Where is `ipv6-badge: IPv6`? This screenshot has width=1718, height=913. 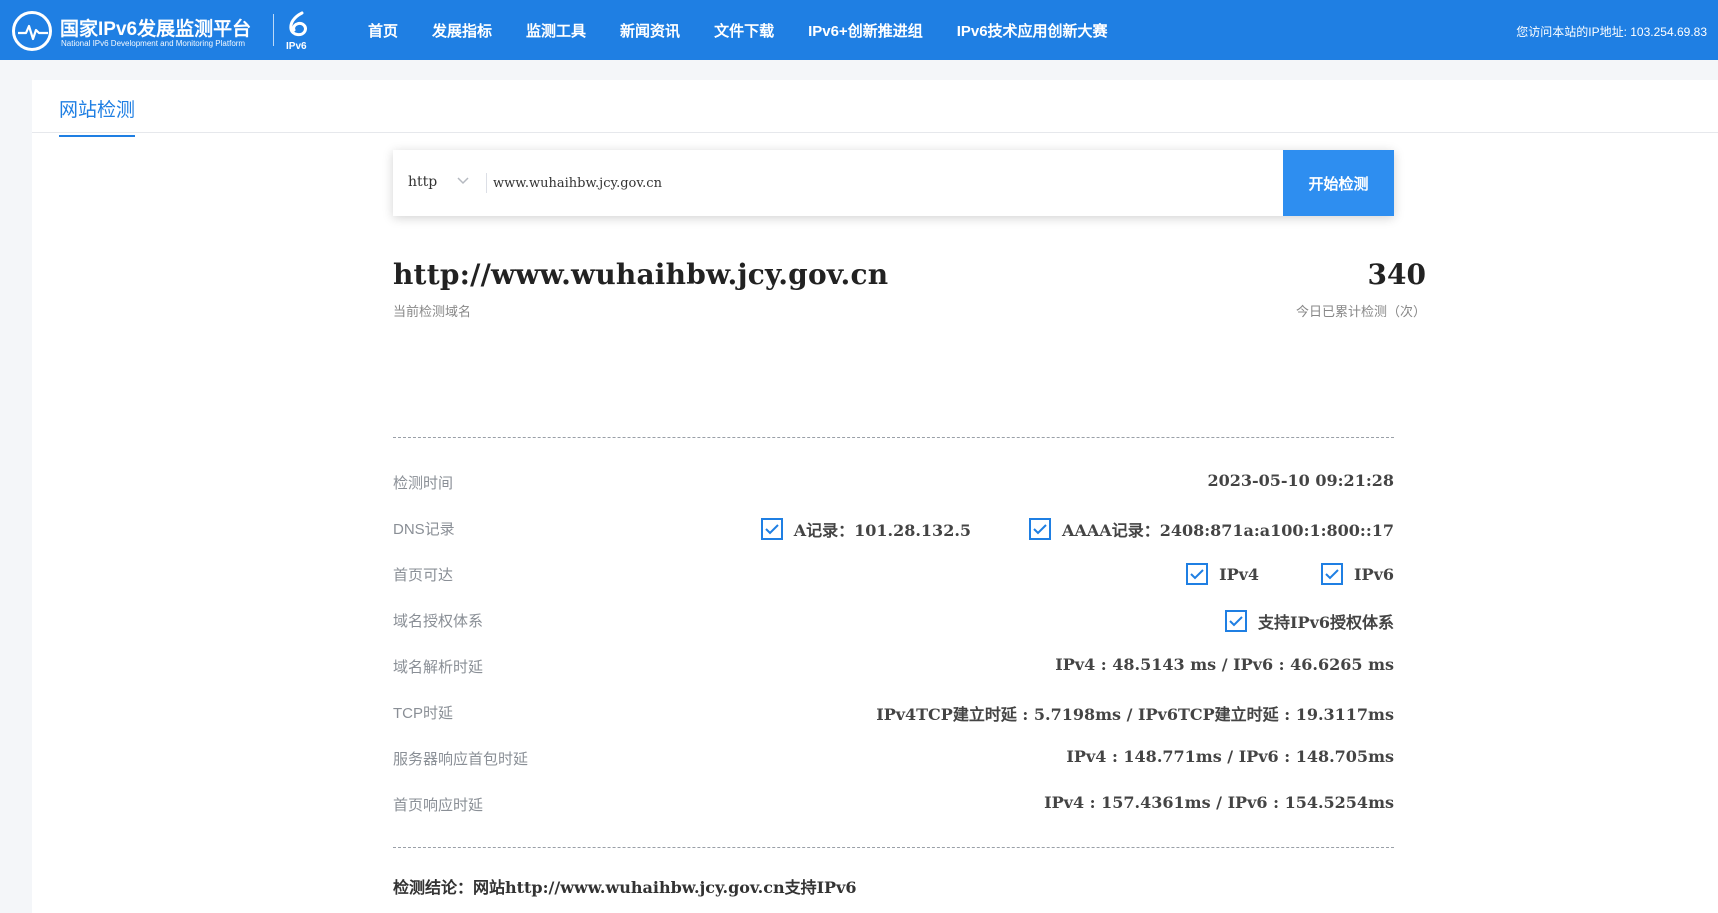
ipv6-badge: IPv6 is located at coordinates (298, 31).